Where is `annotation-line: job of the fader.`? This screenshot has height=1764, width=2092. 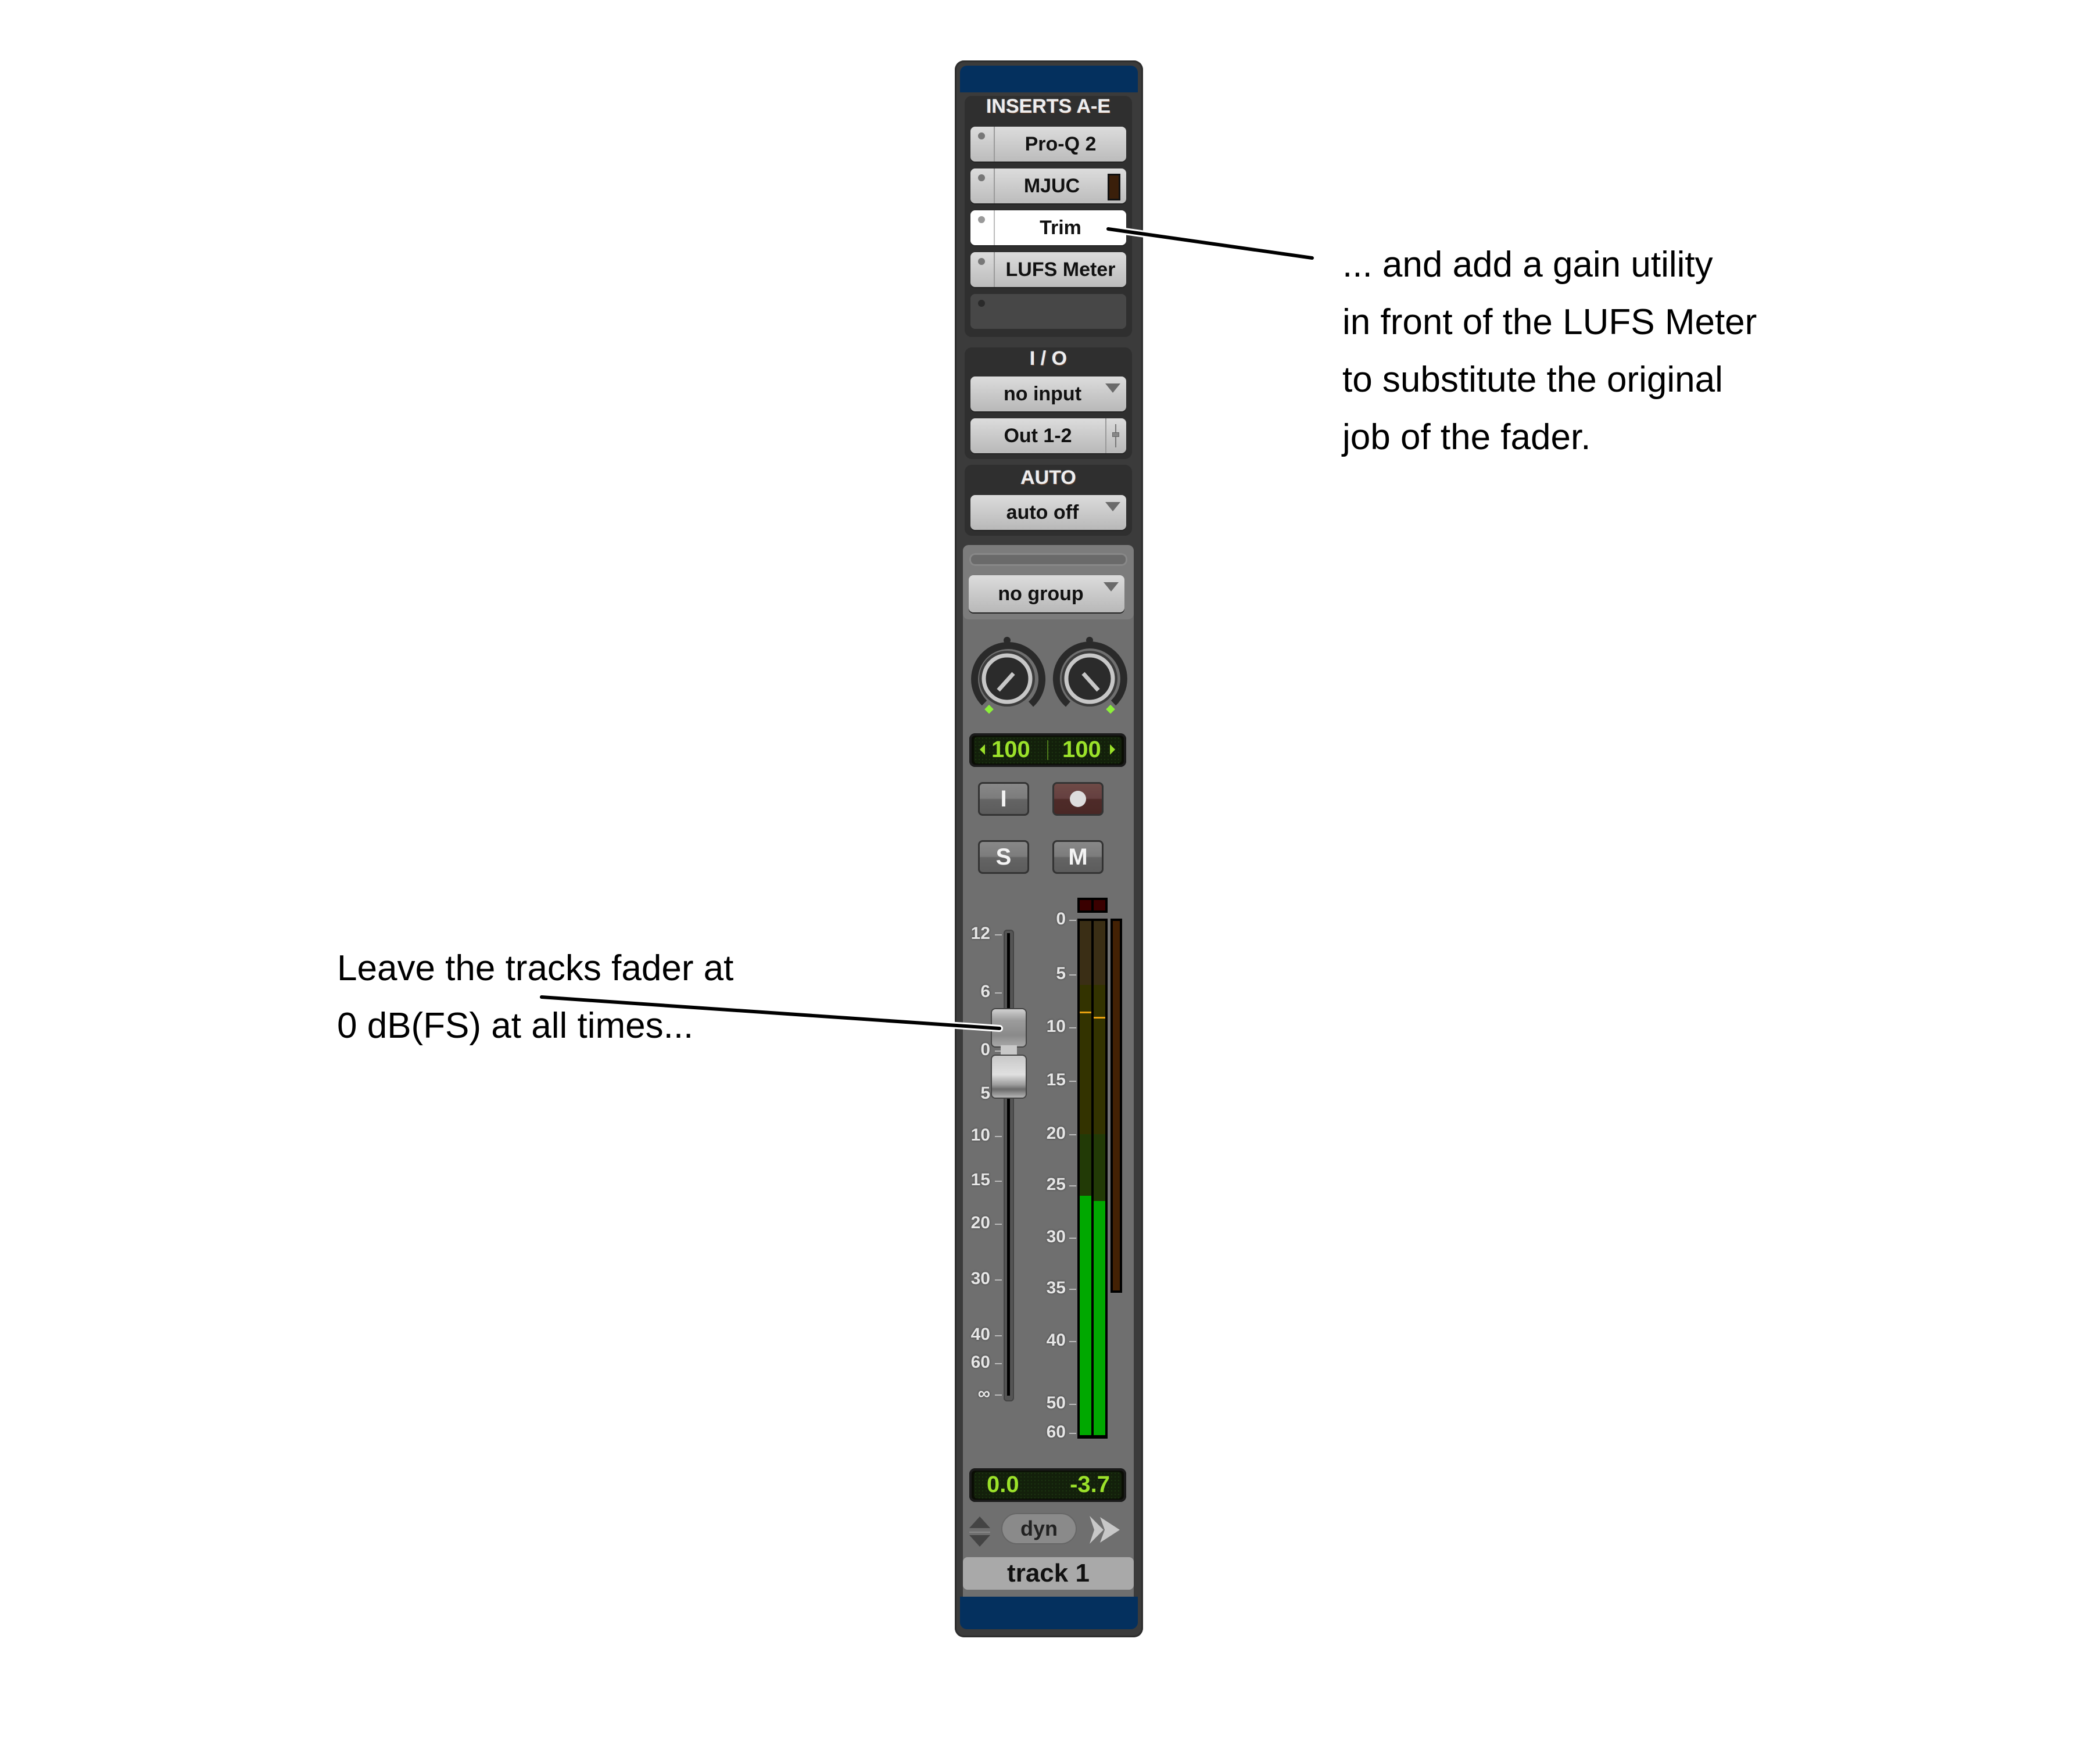
annotation-line: job of the fader. is located at coordinates (1466, 437).